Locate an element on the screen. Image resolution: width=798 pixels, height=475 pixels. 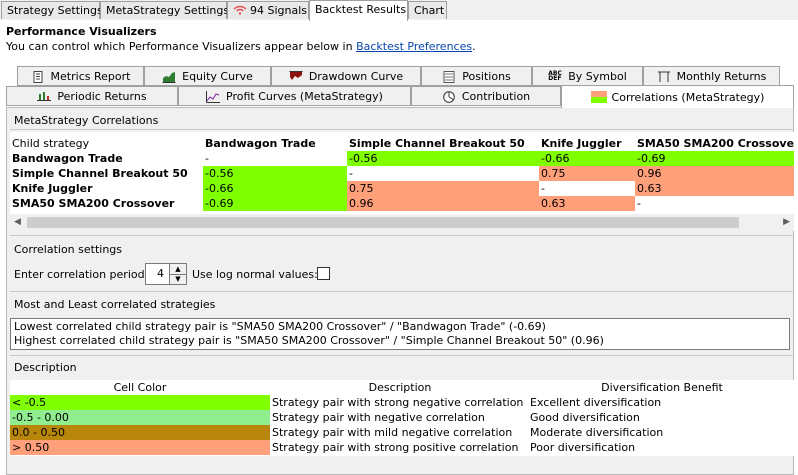
table-row: SMA50 SMA200 Crossover -0.69 0.96 0.63- is located at coordinates (402, 203).